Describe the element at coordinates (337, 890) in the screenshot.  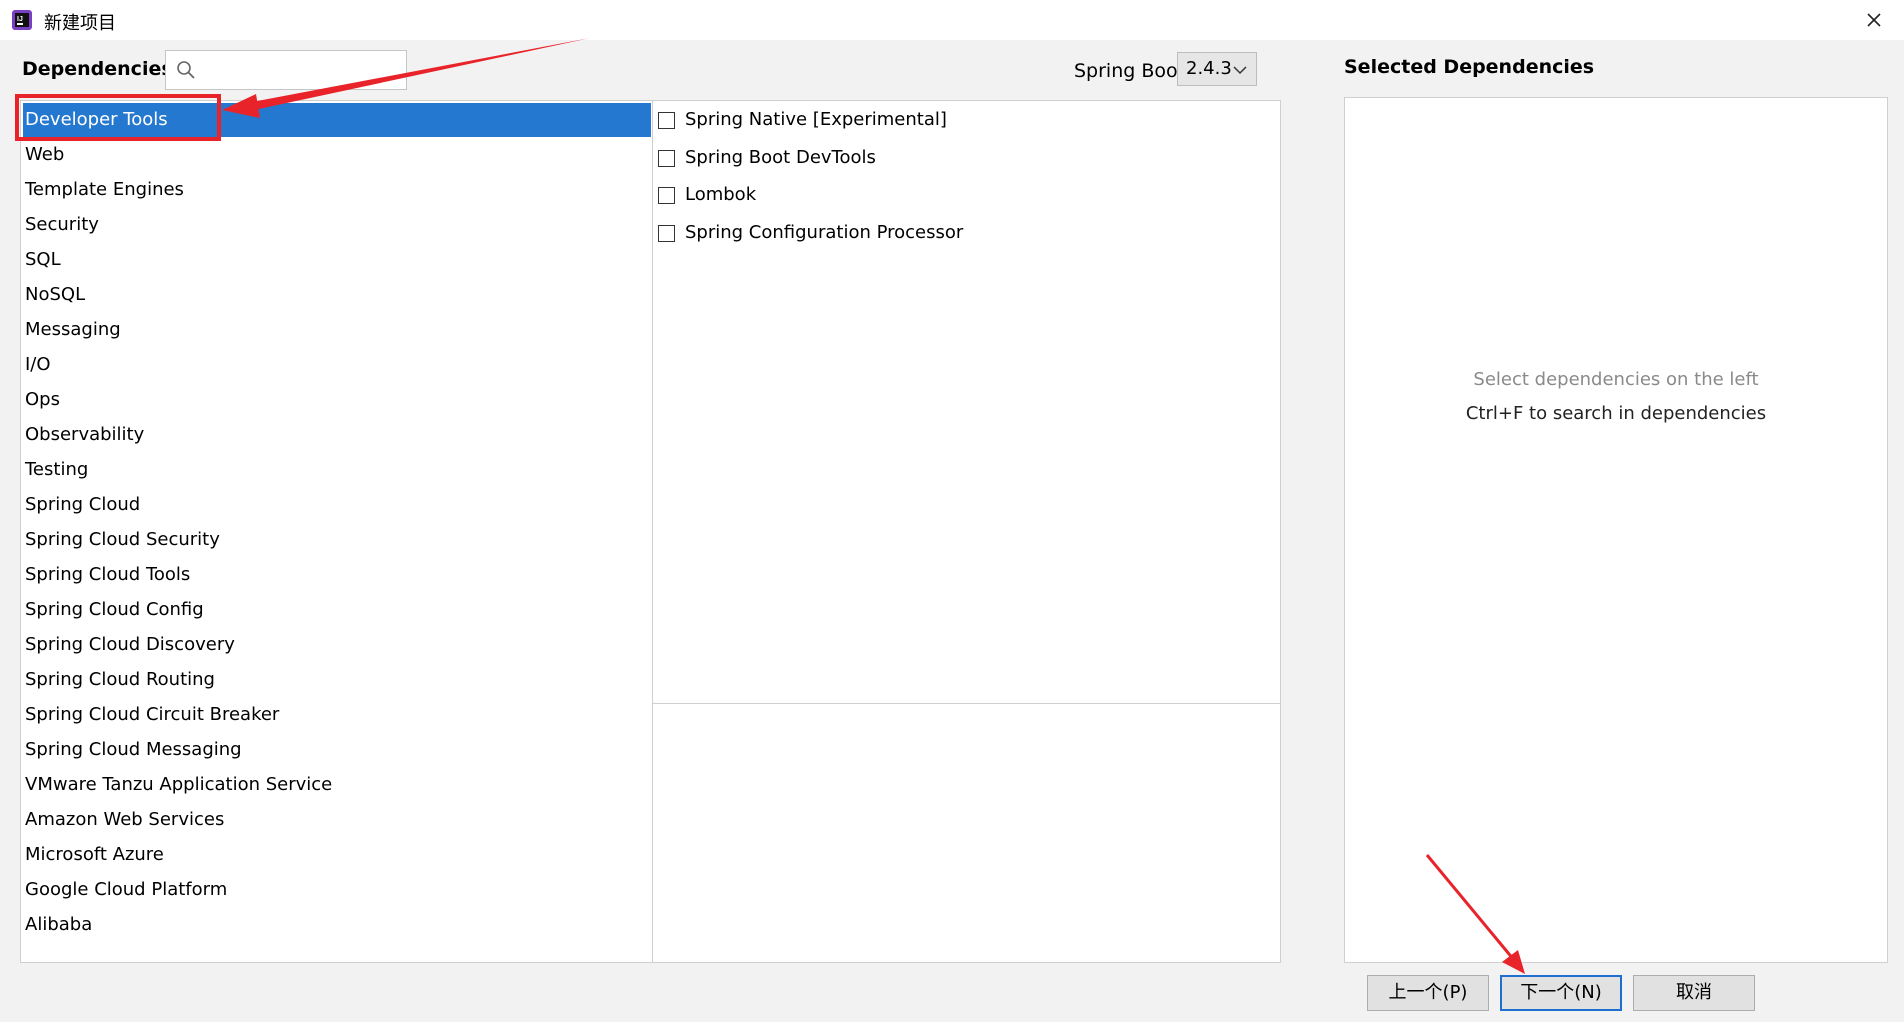
I see `category-item-google-cloud-platform: Google Cloud Platform` at that location.